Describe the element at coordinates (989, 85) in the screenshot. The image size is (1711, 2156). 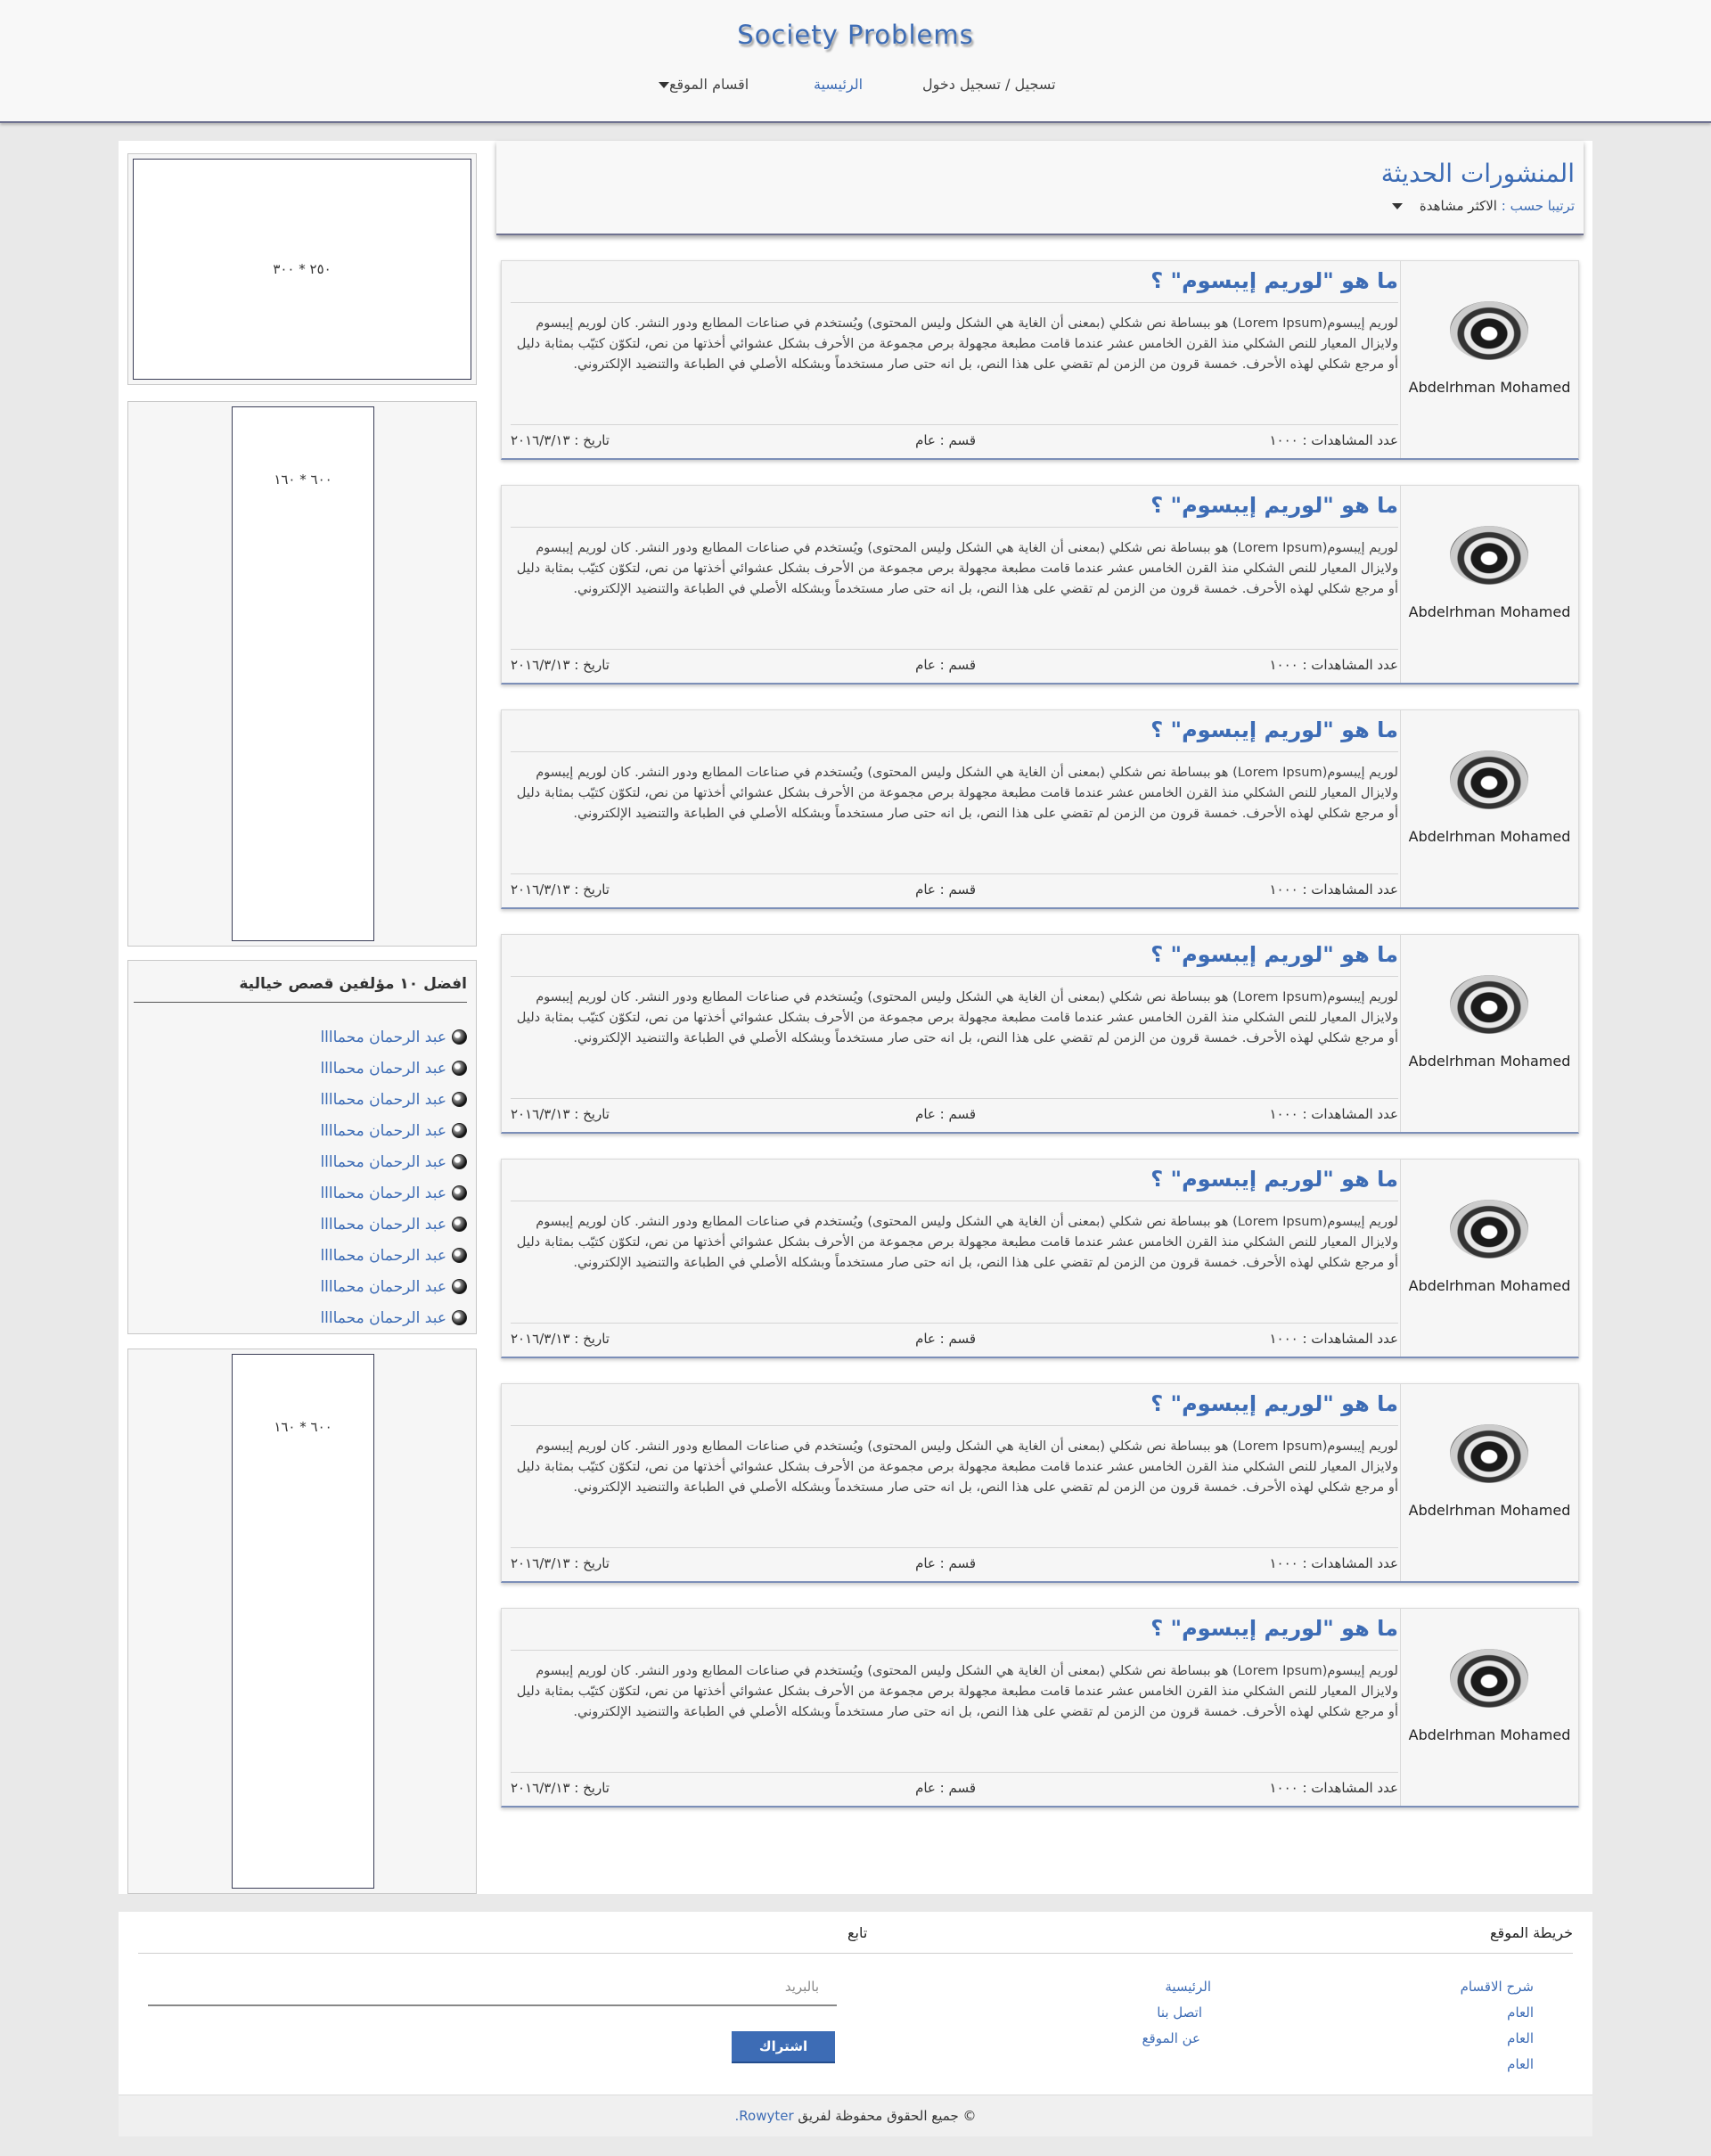
I see `nav-register-login: تسجيل / تسجيل دخول` at that location.